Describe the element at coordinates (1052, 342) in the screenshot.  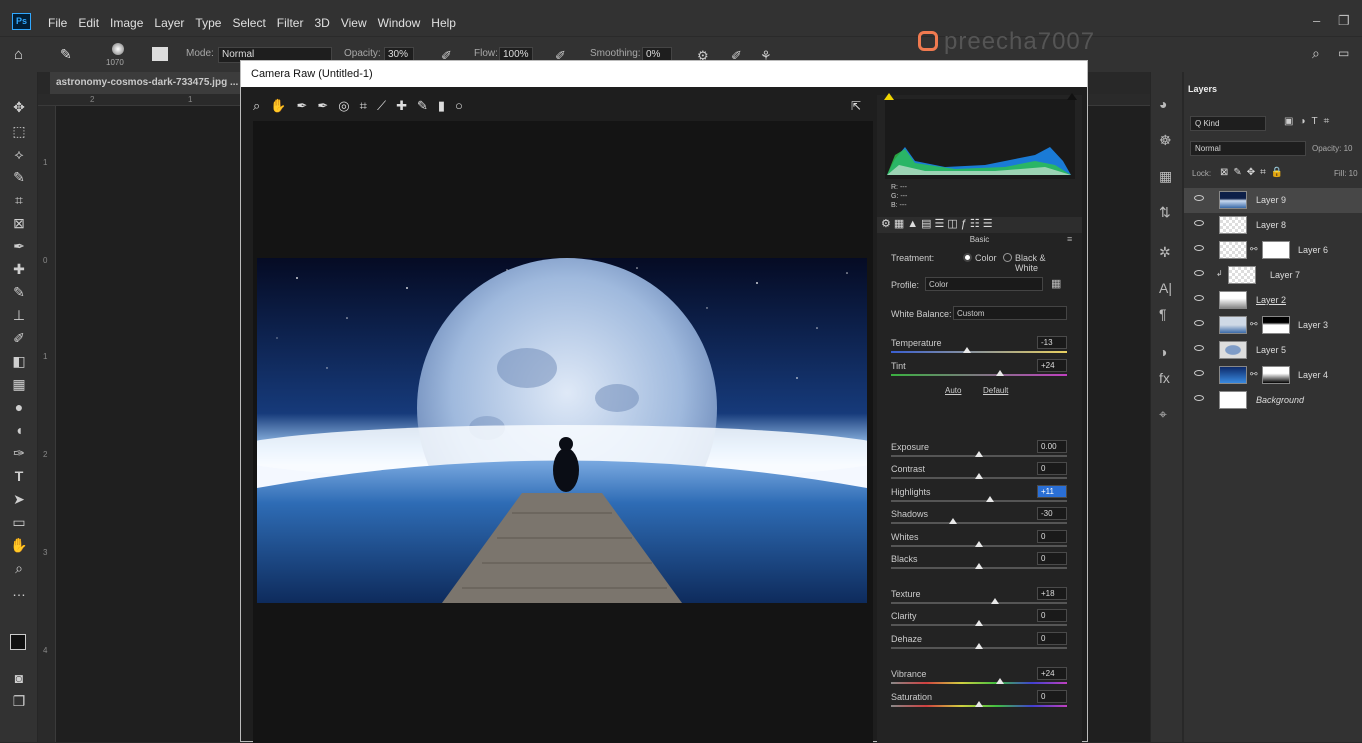
I see `slider-value-field: -13` at that location.